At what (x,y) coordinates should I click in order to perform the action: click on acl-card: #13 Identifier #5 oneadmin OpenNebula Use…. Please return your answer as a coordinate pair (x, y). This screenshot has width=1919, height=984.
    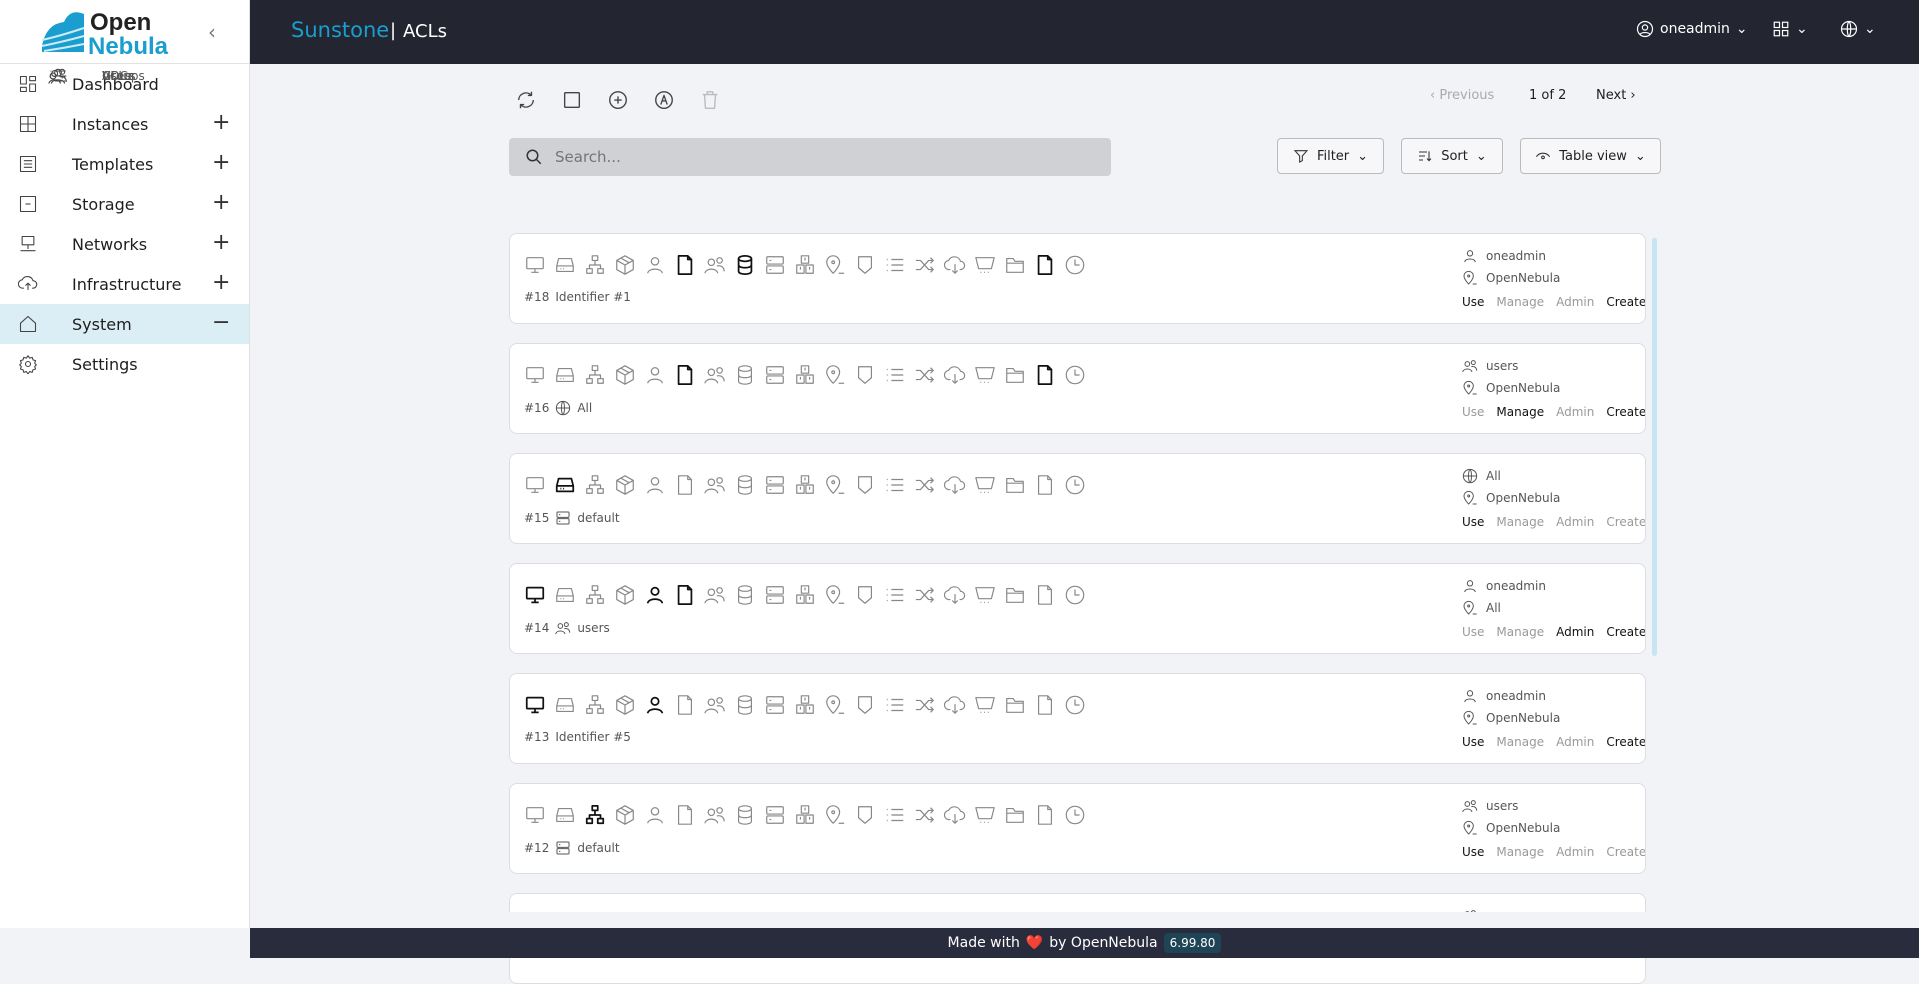
    Looking at the image, I should click on (1077, 718).